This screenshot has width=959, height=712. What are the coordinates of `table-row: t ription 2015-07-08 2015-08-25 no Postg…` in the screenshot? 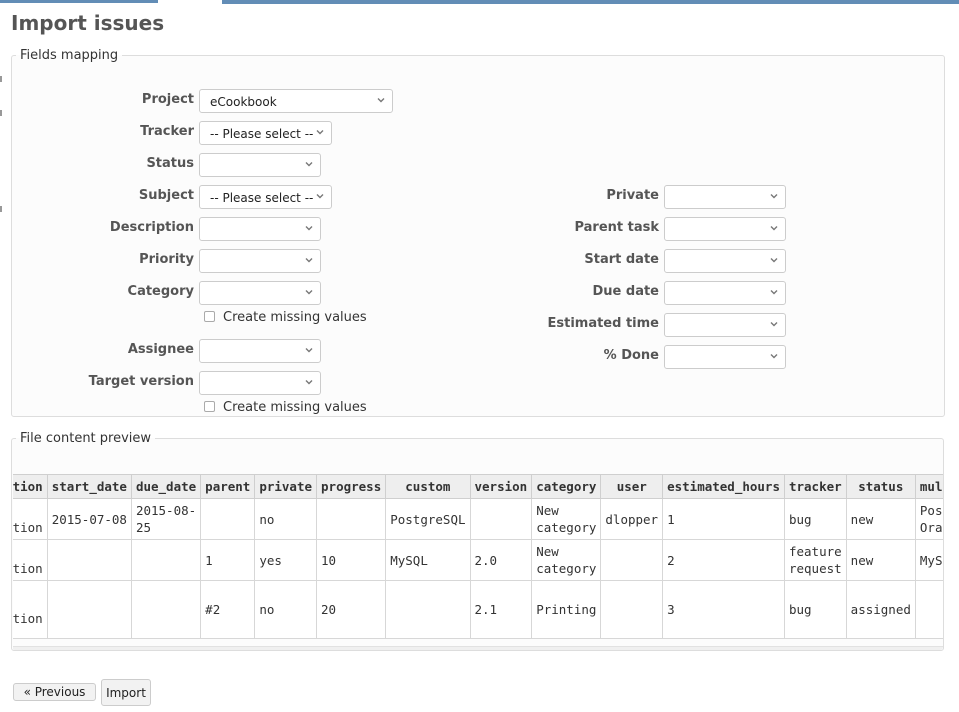 It's located at (478, 519).